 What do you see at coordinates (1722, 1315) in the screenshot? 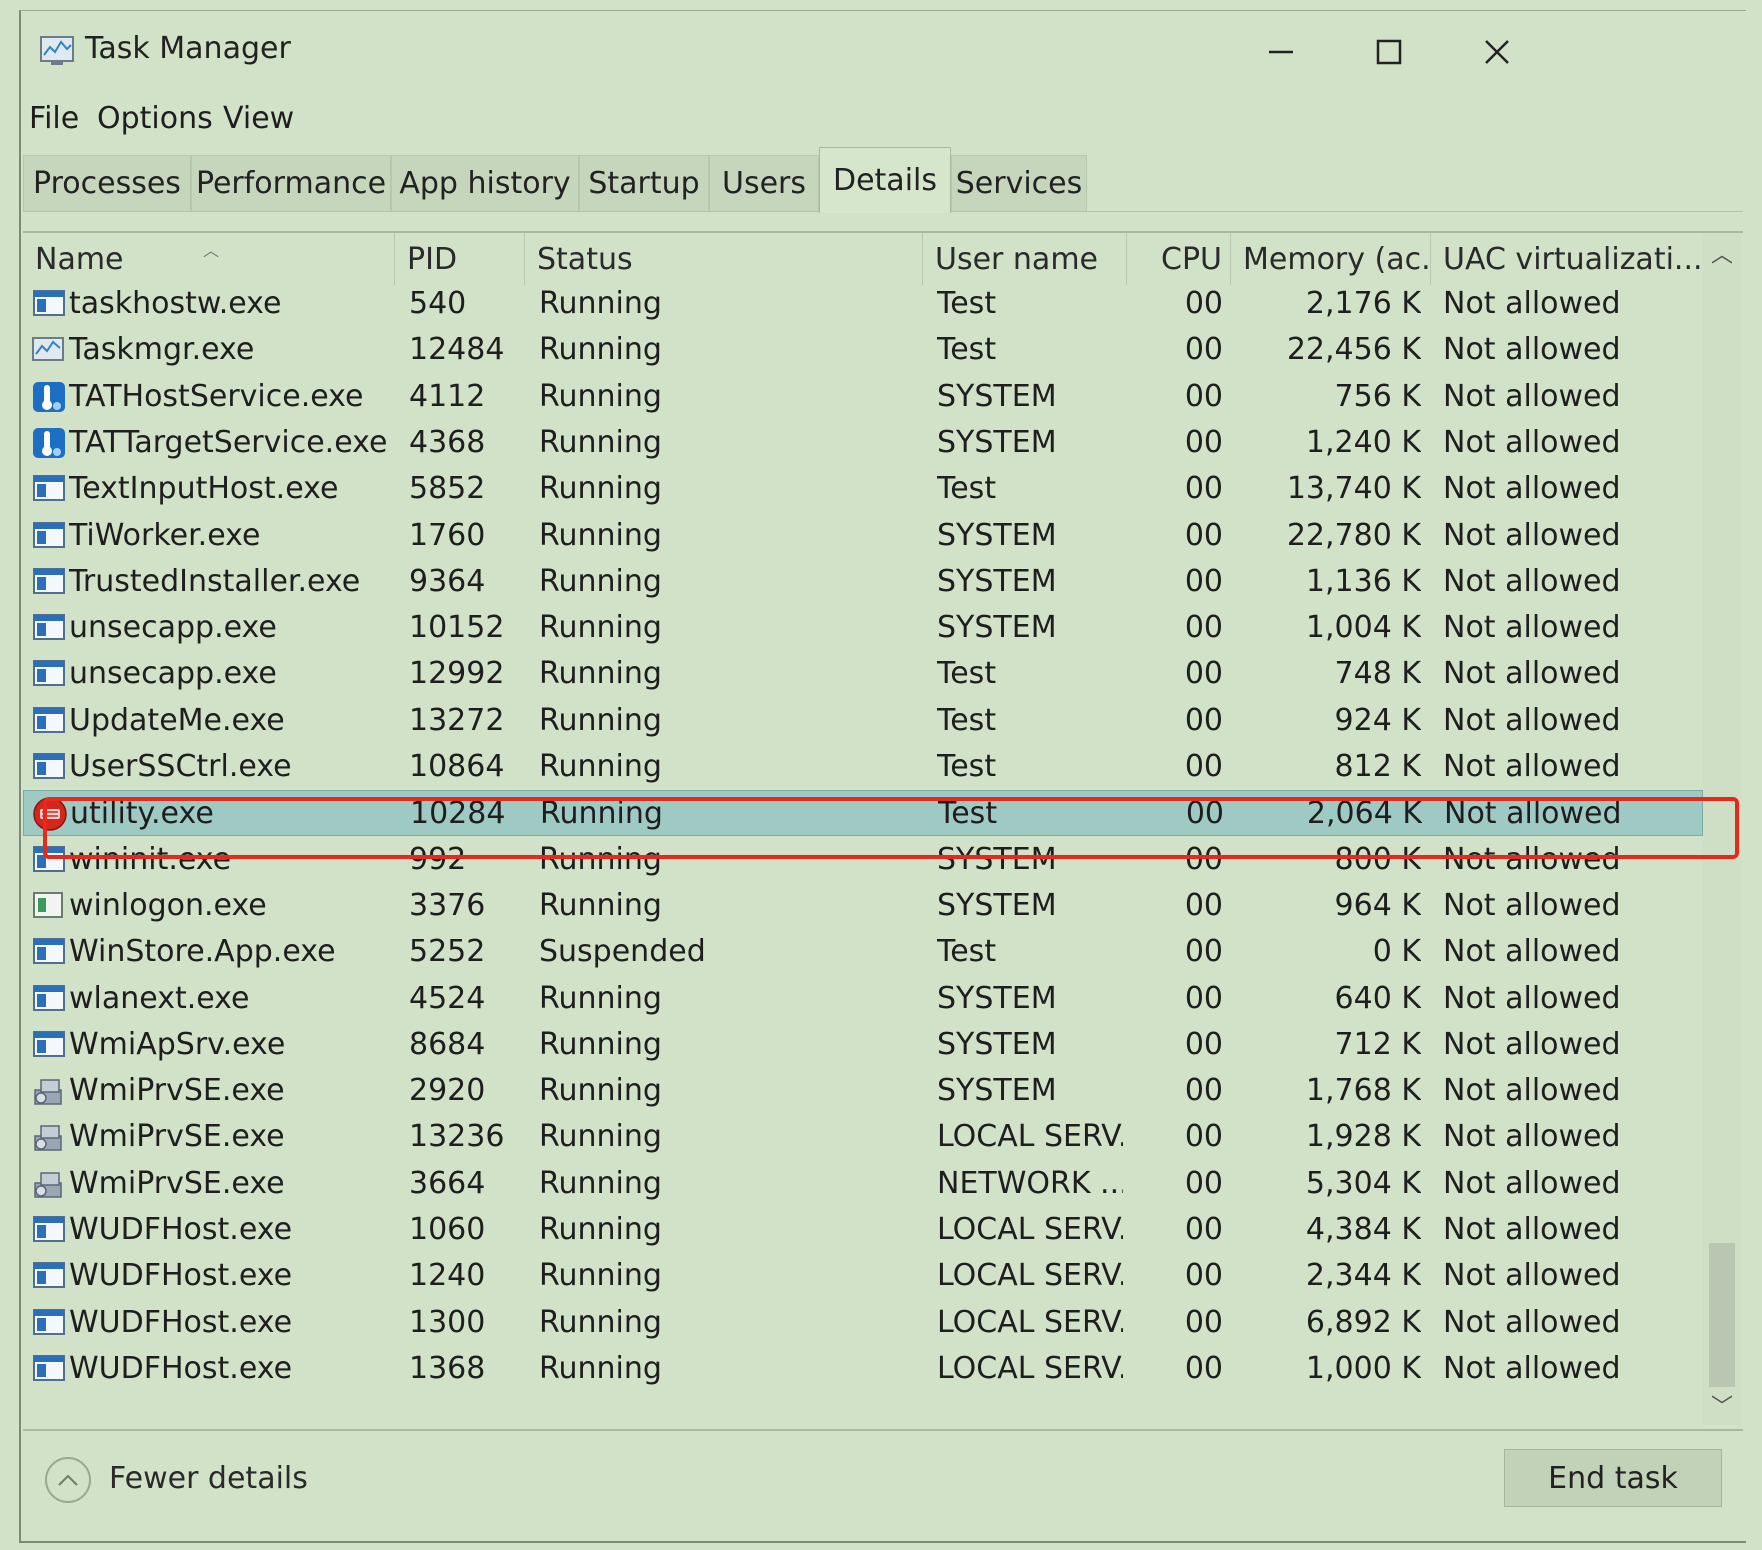
I see `scrollbar-thumb` at bounding box center [1722, 1315].